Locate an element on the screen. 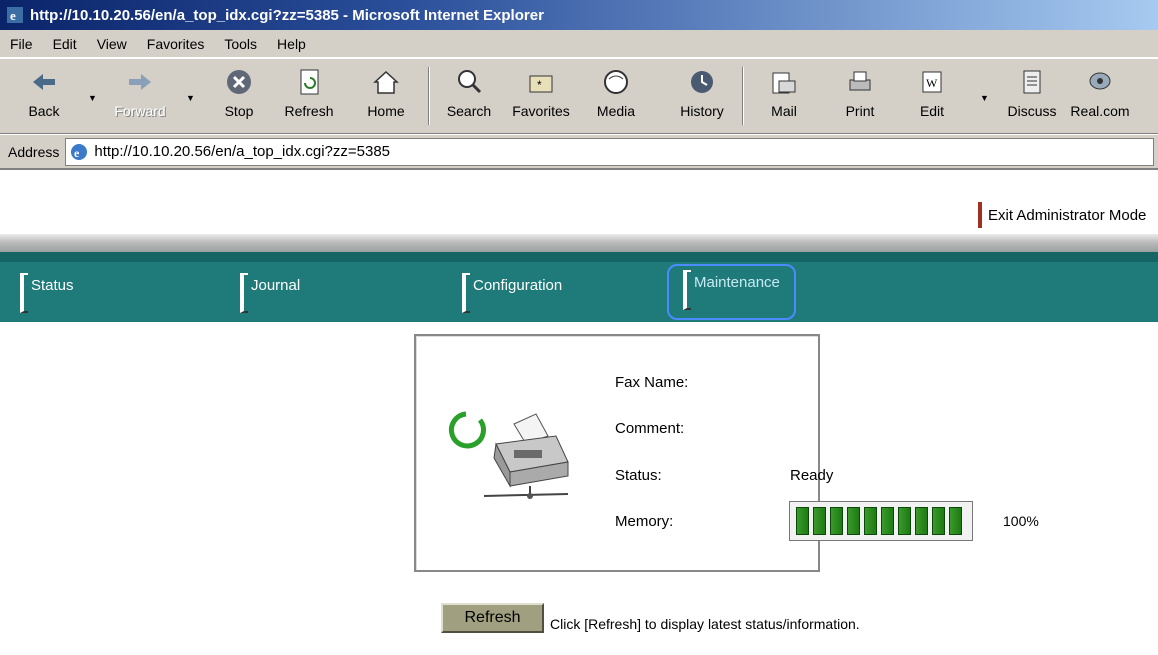 The image size is (1158, 655). tab-journal-label: Journal is located at coordinates (276, 285).